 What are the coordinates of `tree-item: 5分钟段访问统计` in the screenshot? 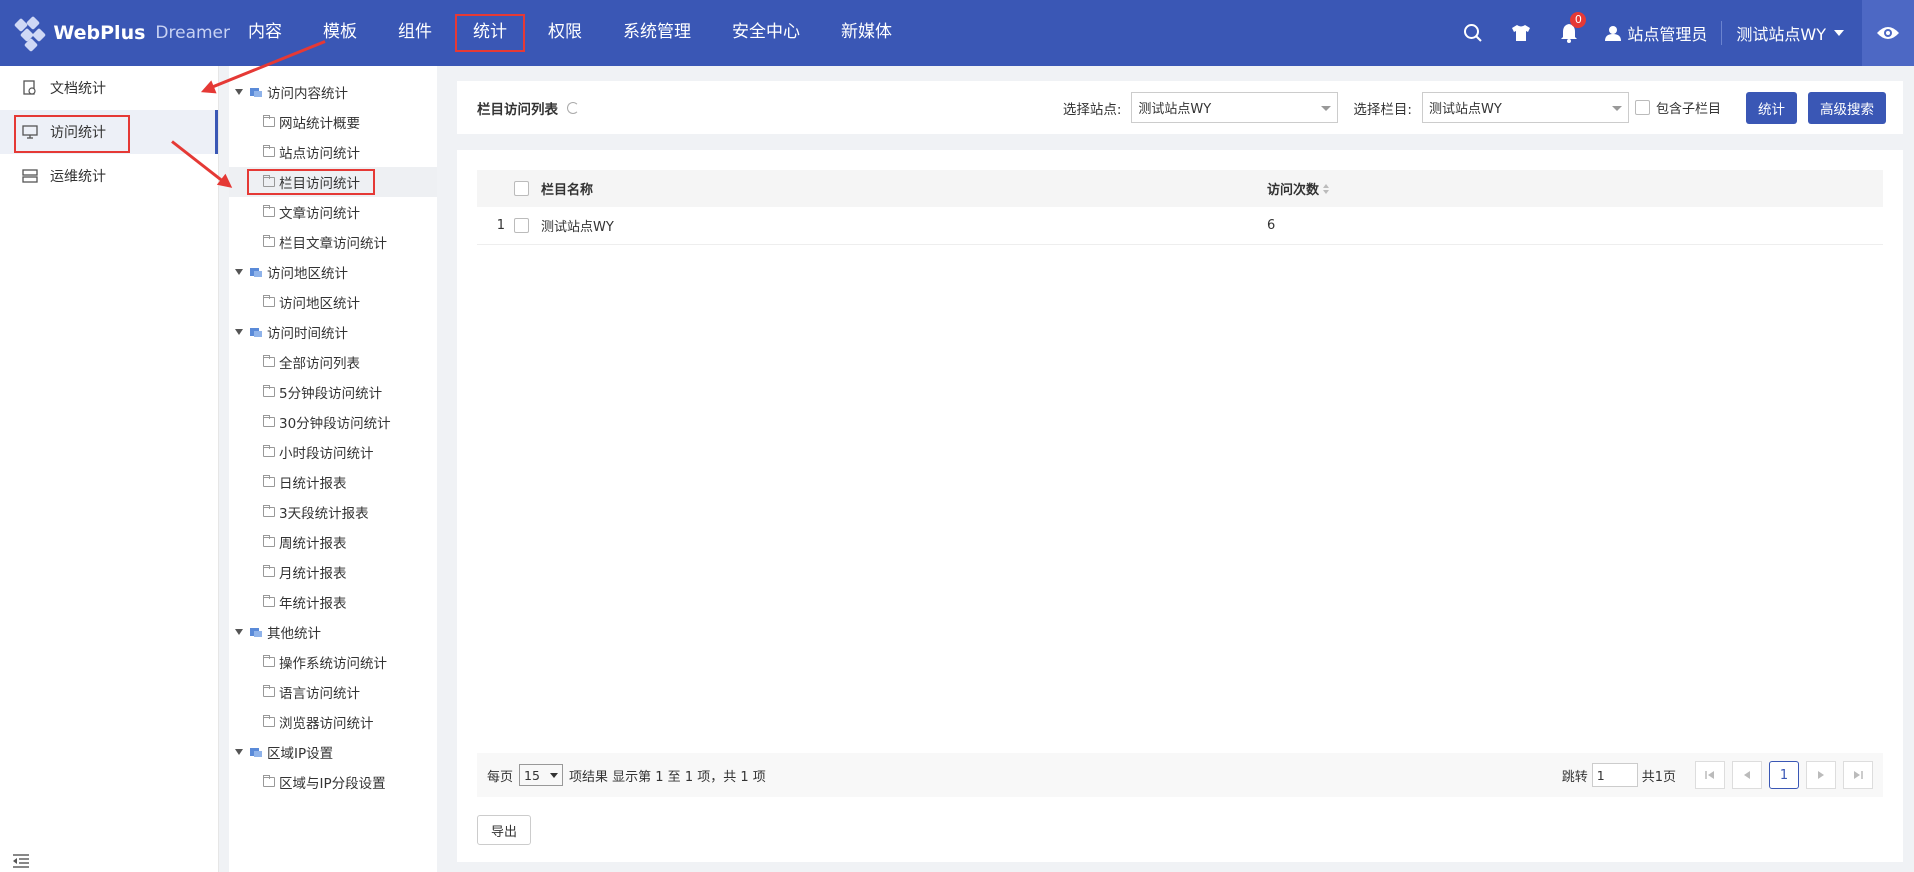 It's located at (333, 392).